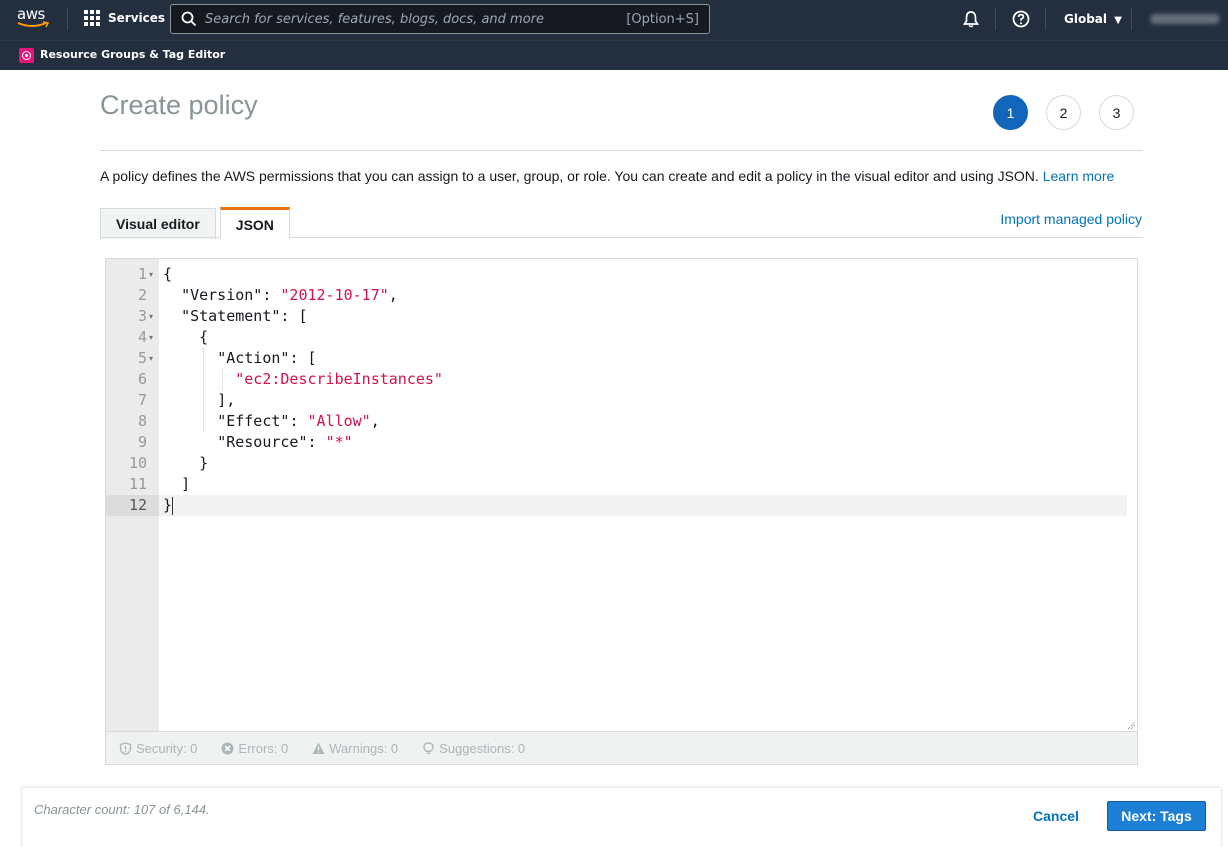  I want to click on security-label: Security: 0, so click(167, 748).